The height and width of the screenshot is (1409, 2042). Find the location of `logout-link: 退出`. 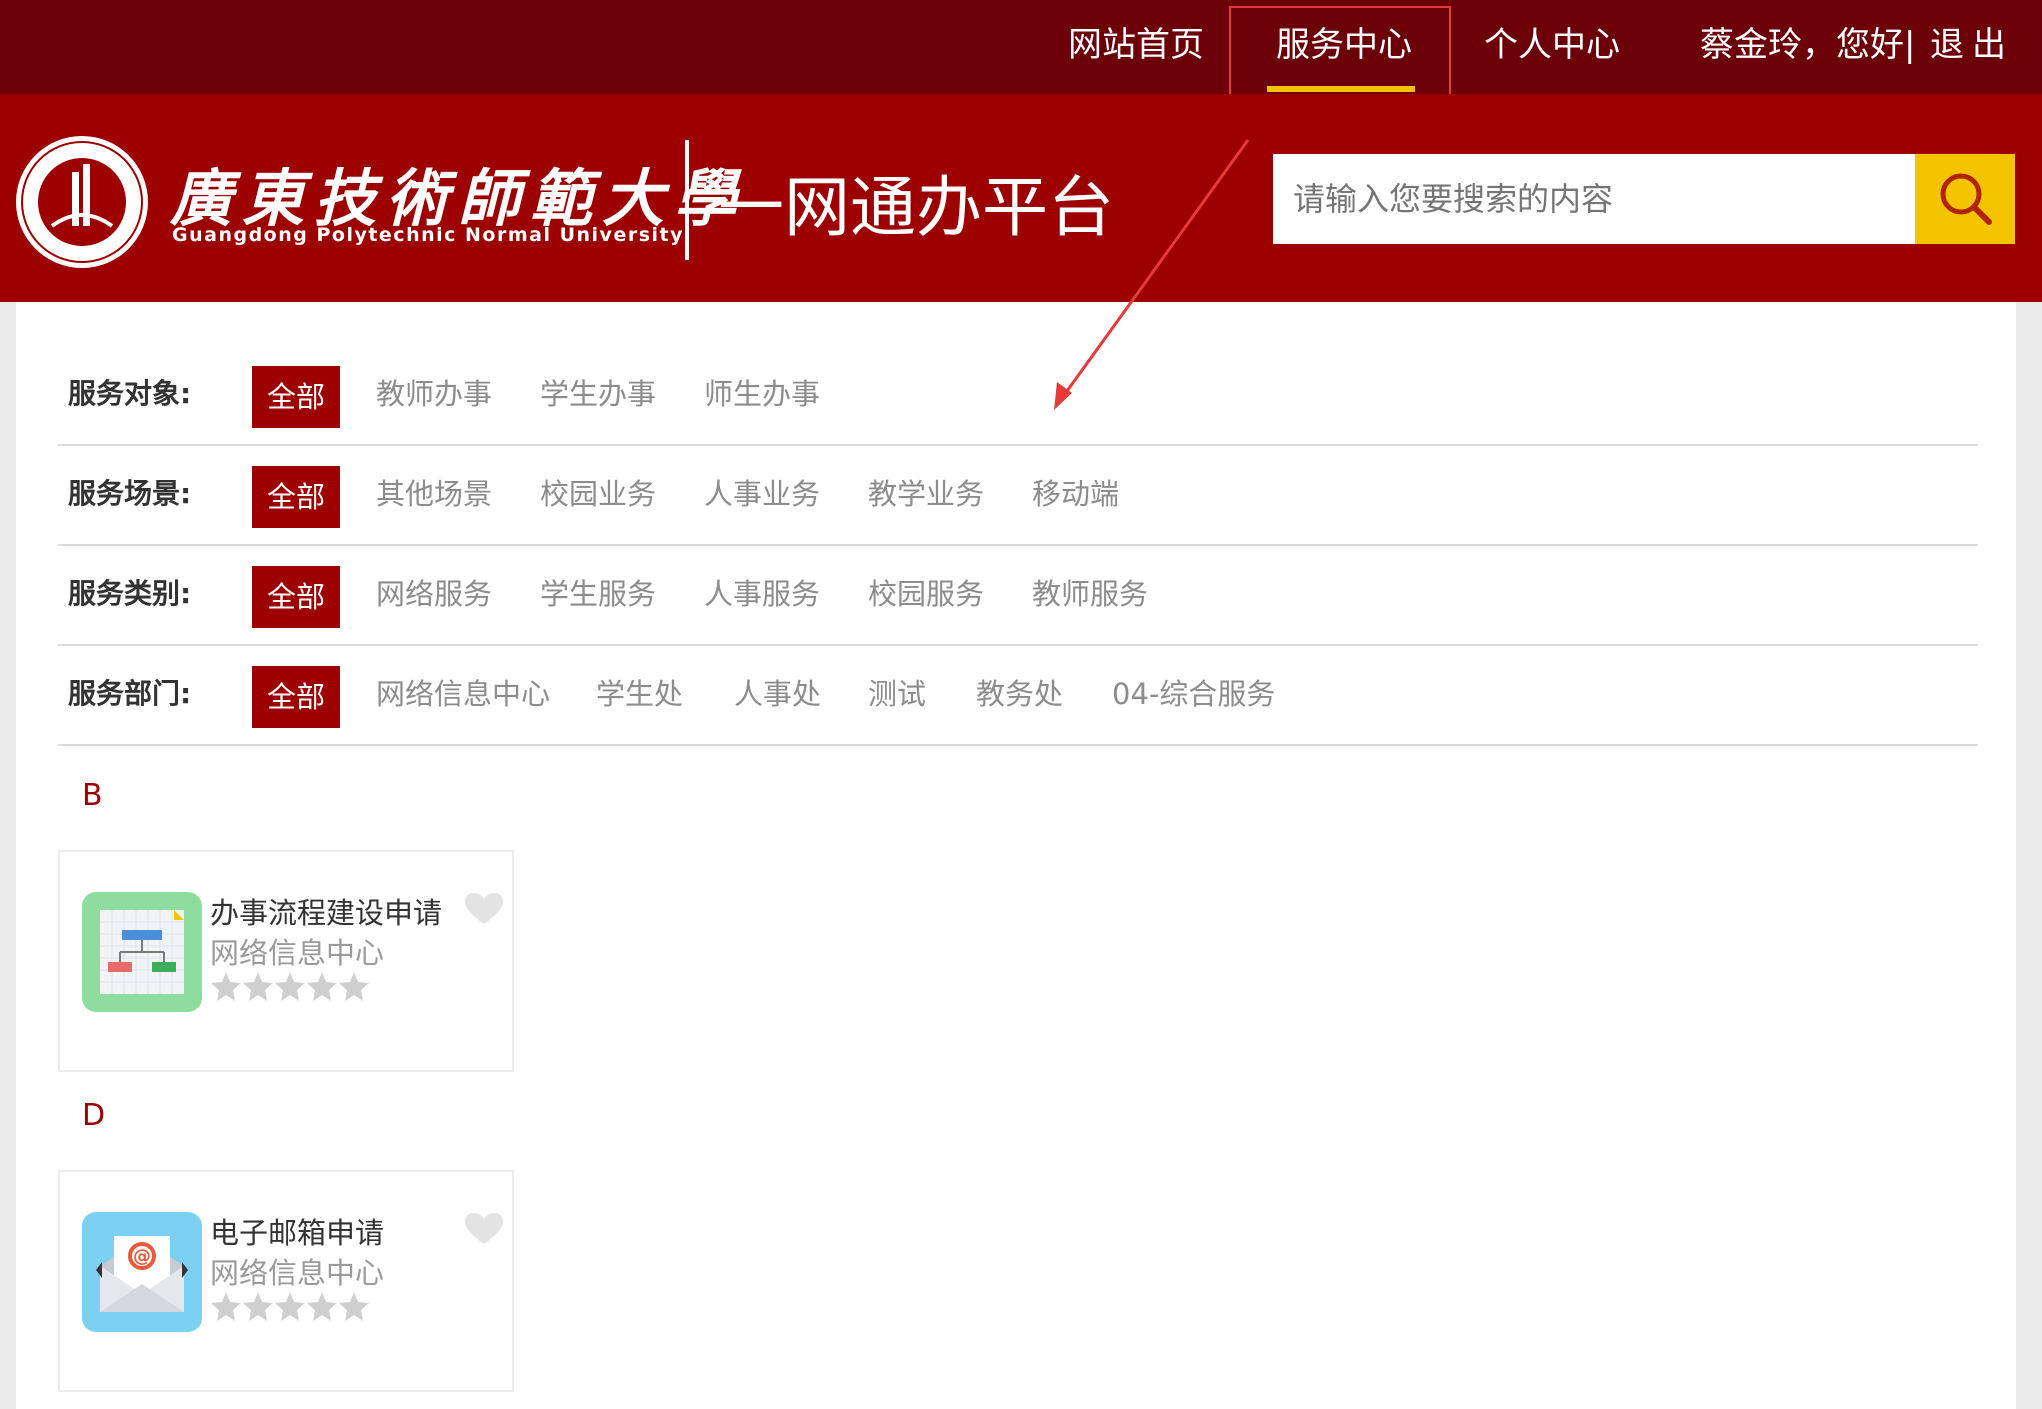

logout-link: 退出 is located at coordinates (1972, 47).